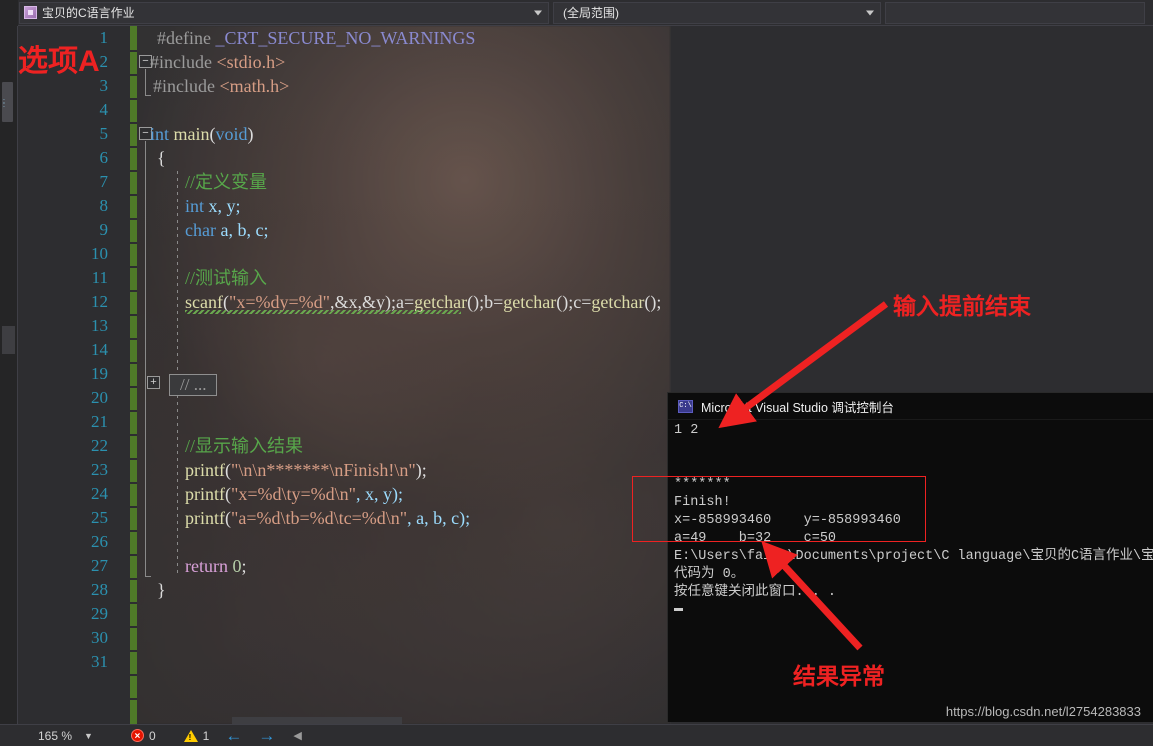  Describe the element at coordinates (234, 566) in the screenshot. I see `token-zero: 0` at that location.